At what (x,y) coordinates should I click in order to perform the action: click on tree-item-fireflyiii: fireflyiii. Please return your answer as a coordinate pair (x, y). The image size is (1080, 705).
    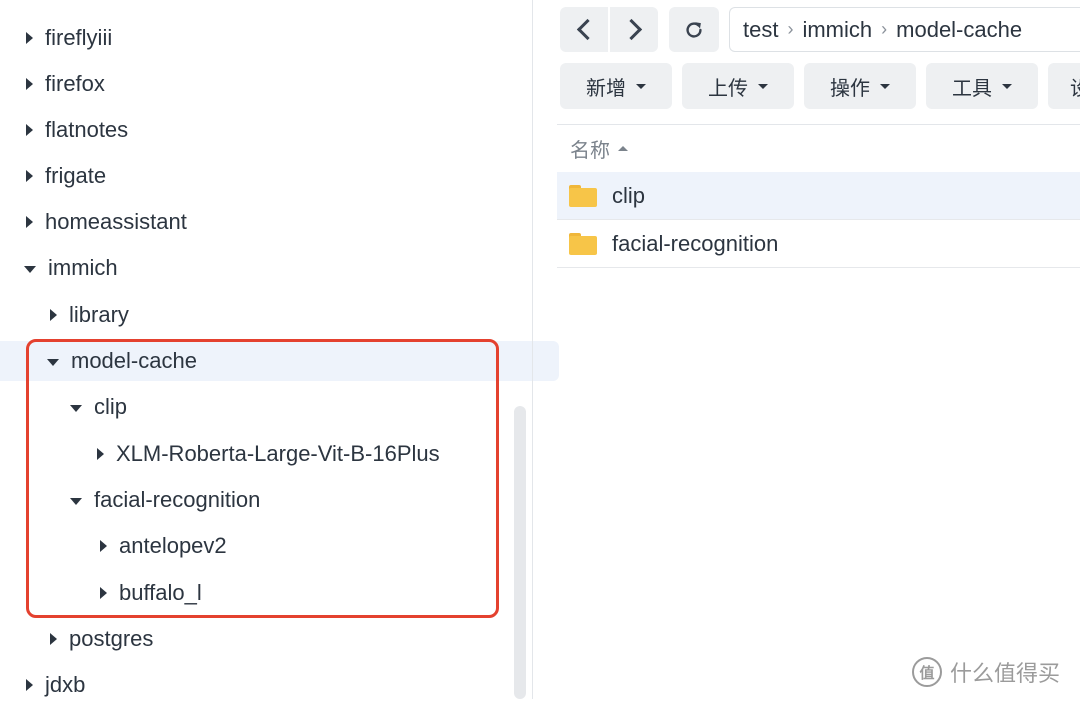
    Looking at the image, I should click on (269, 38).